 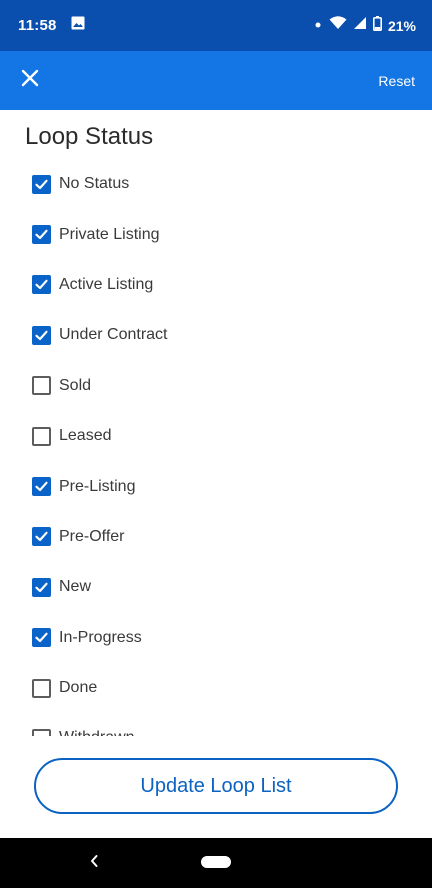 What do you see at coordinates (216, 80) in the screenshot?
I see `app-bar: Reset` at bounding box center [216, 80].